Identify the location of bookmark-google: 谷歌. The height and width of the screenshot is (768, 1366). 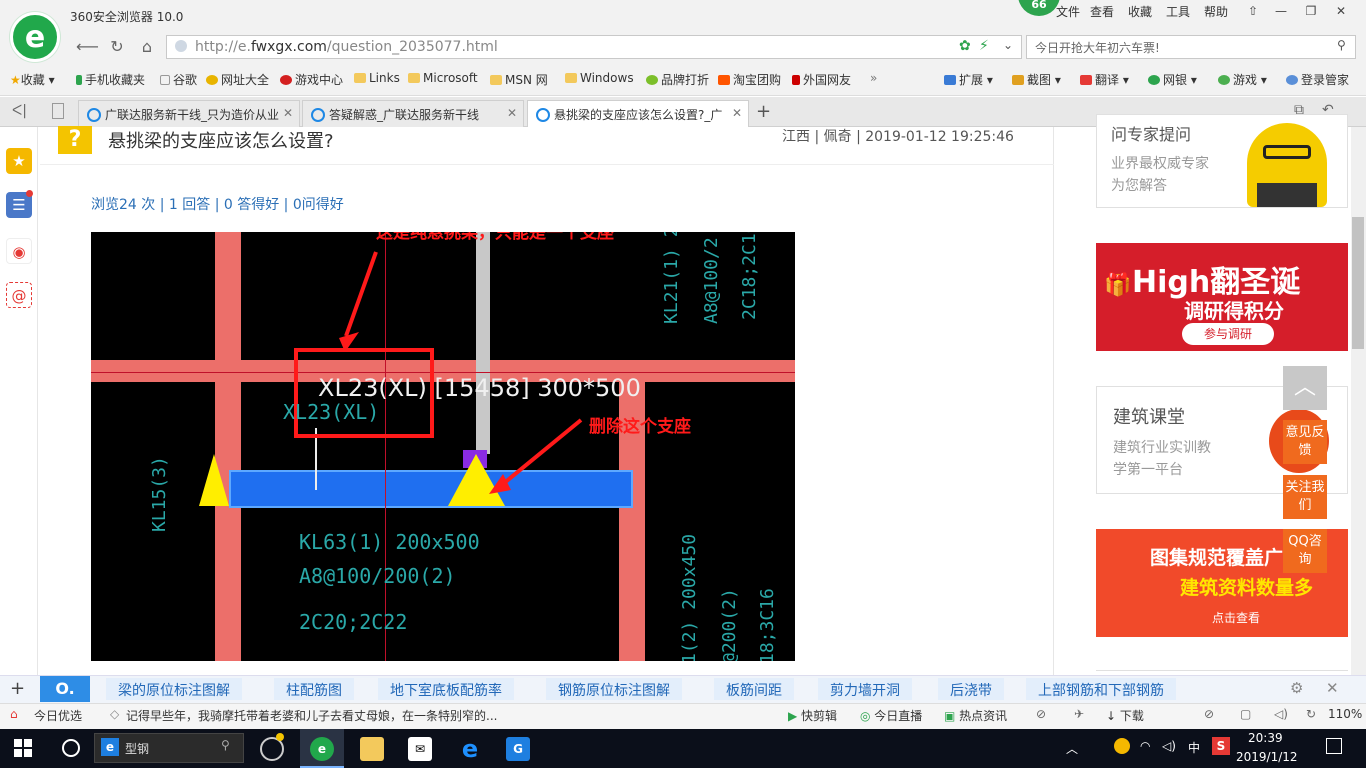
(178, 79).